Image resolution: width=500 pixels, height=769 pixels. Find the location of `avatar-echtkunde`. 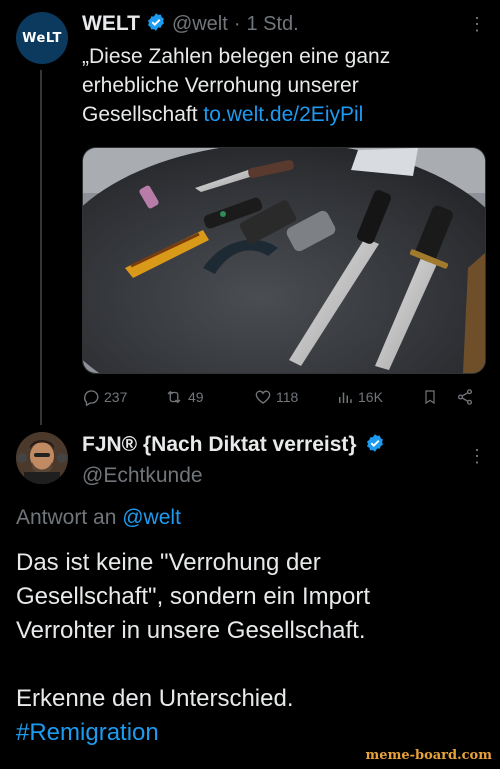

avatar-echtkunde is located at coordinates (42, 458).